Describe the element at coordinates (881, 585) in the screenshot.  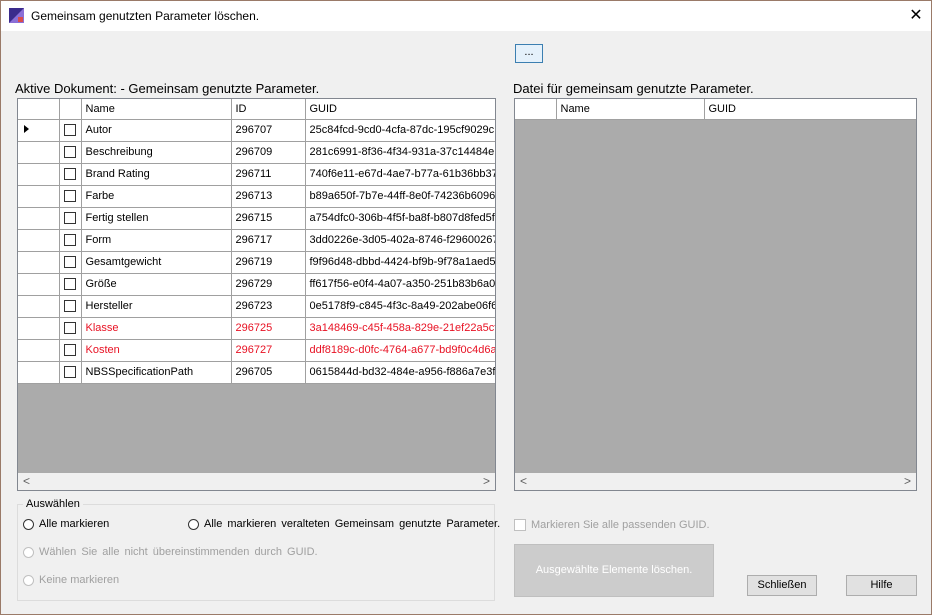
I see `help-button: Hilfe` at that location.